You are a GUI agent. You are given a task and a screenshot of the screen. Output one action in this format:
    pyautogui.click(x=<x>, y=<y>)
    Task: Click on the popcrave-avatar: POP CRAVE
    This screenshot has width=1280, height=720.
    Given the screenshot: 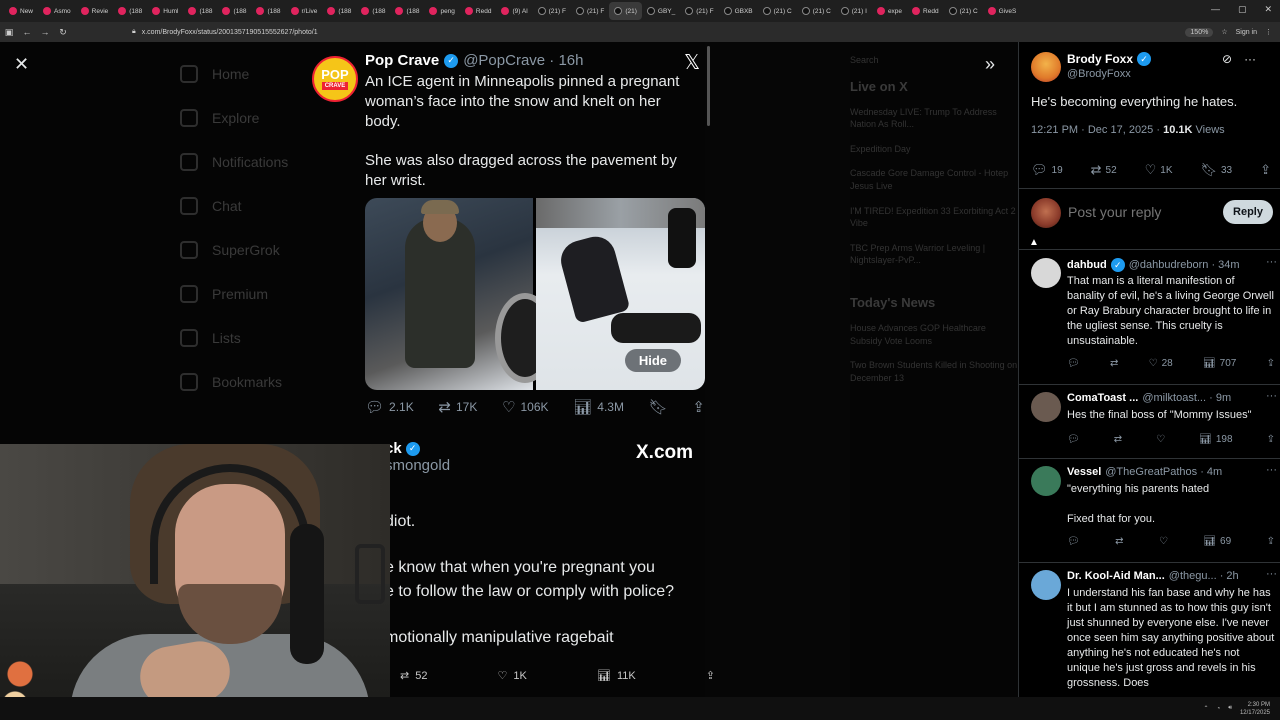 What is the action you would take?
    pyautogui.click(x=335, y=79)
    